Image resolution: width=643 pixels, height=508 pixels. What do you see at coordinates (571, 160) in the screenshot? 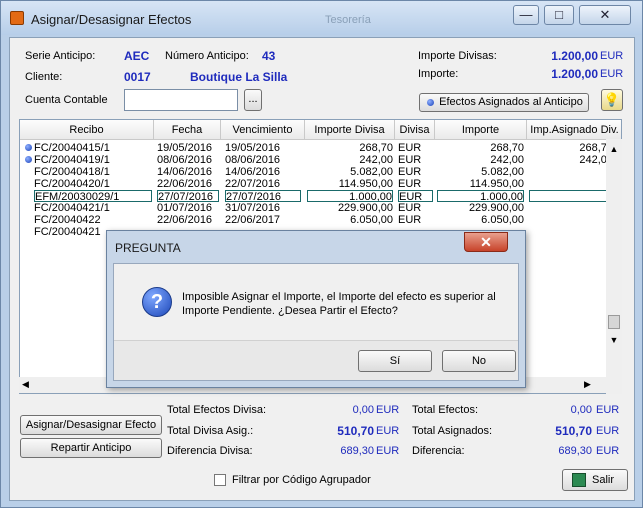
I see `cell-imp-asignado: 242,00` at bounding box center [571, 160].